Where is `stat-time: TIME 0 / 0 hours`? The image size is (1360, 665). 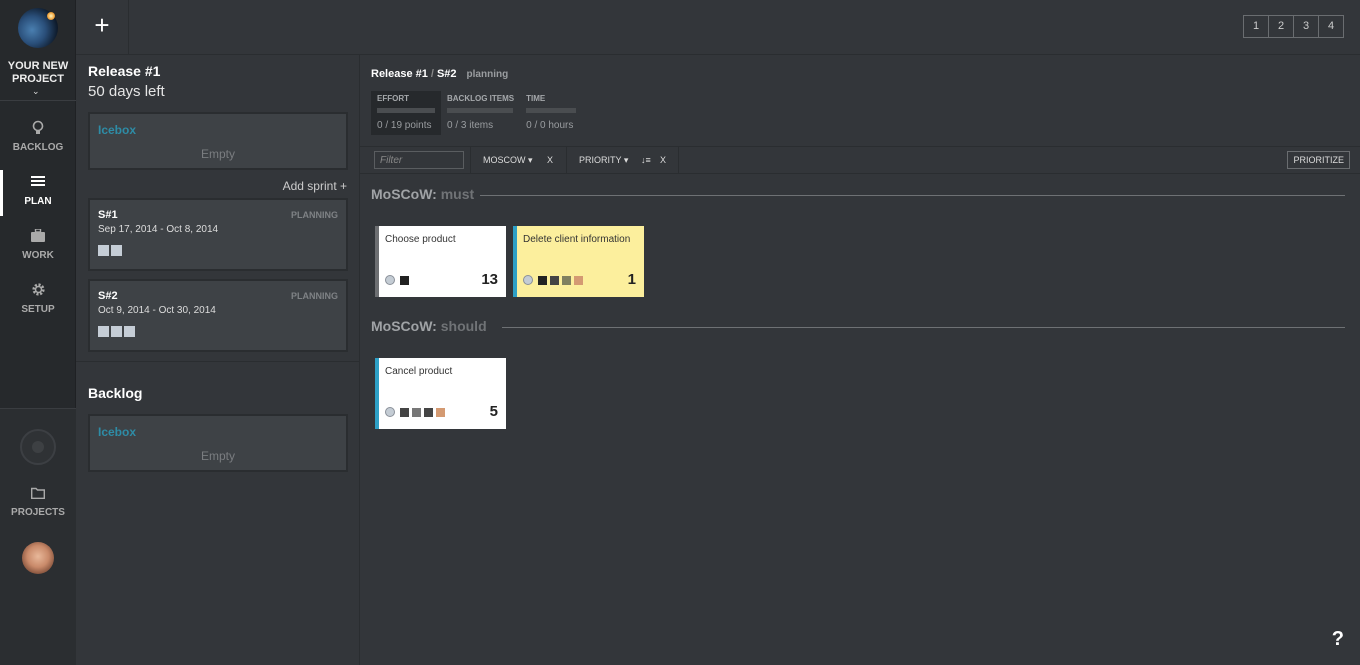
stat-time: TIME 0 / 0 hours is located at coordinates (551, 113).